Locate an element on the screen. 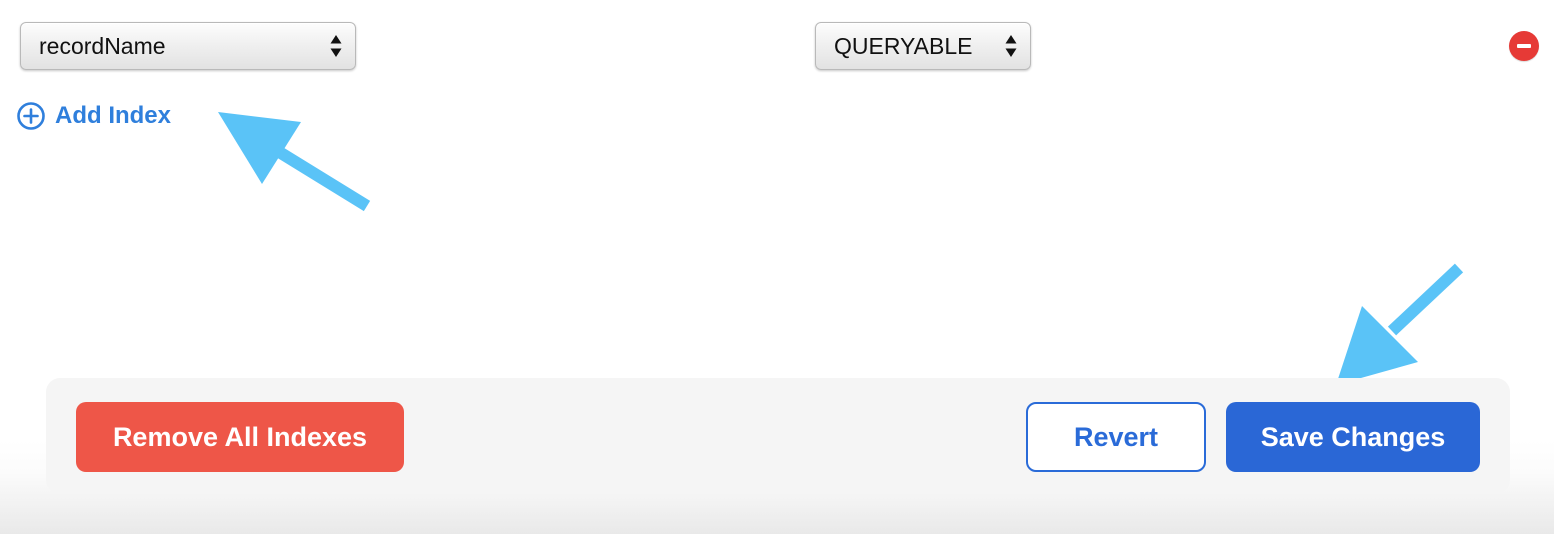 The height and width of the screenshot is (534, 1554). minus-circle-icon is located at coordinates (1524, 46).